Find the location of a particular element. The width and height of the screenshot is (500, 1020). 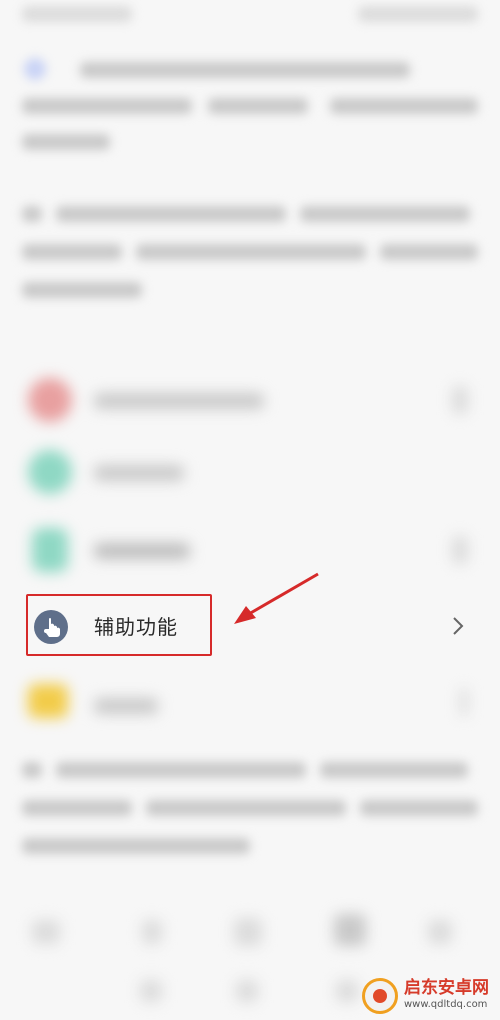

status-time is located at coordinates (77, 14).